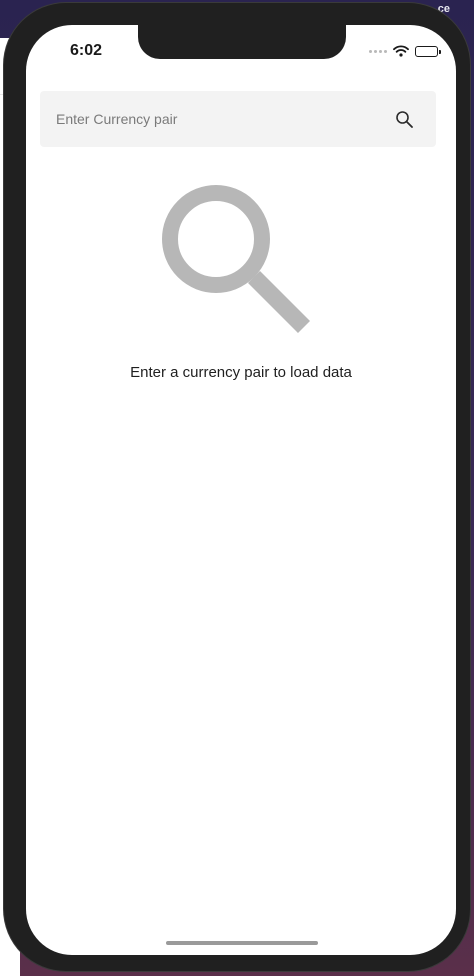 The height and width of the screenshot is (976, 474). I want to click on search-bar, so click(238, 119).